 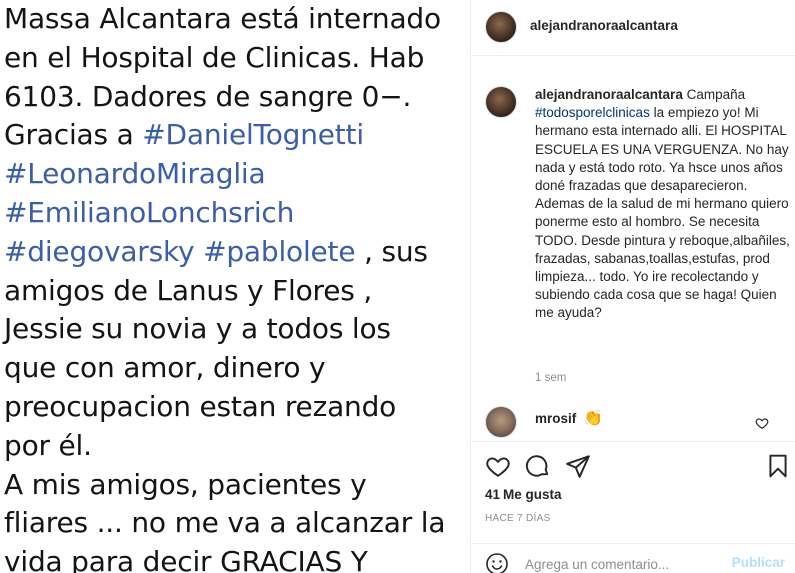 What do you see at coordinates (555, 418) in the screenshot?
I see `comment-username: mrosif` at bounding box center [555, 418].